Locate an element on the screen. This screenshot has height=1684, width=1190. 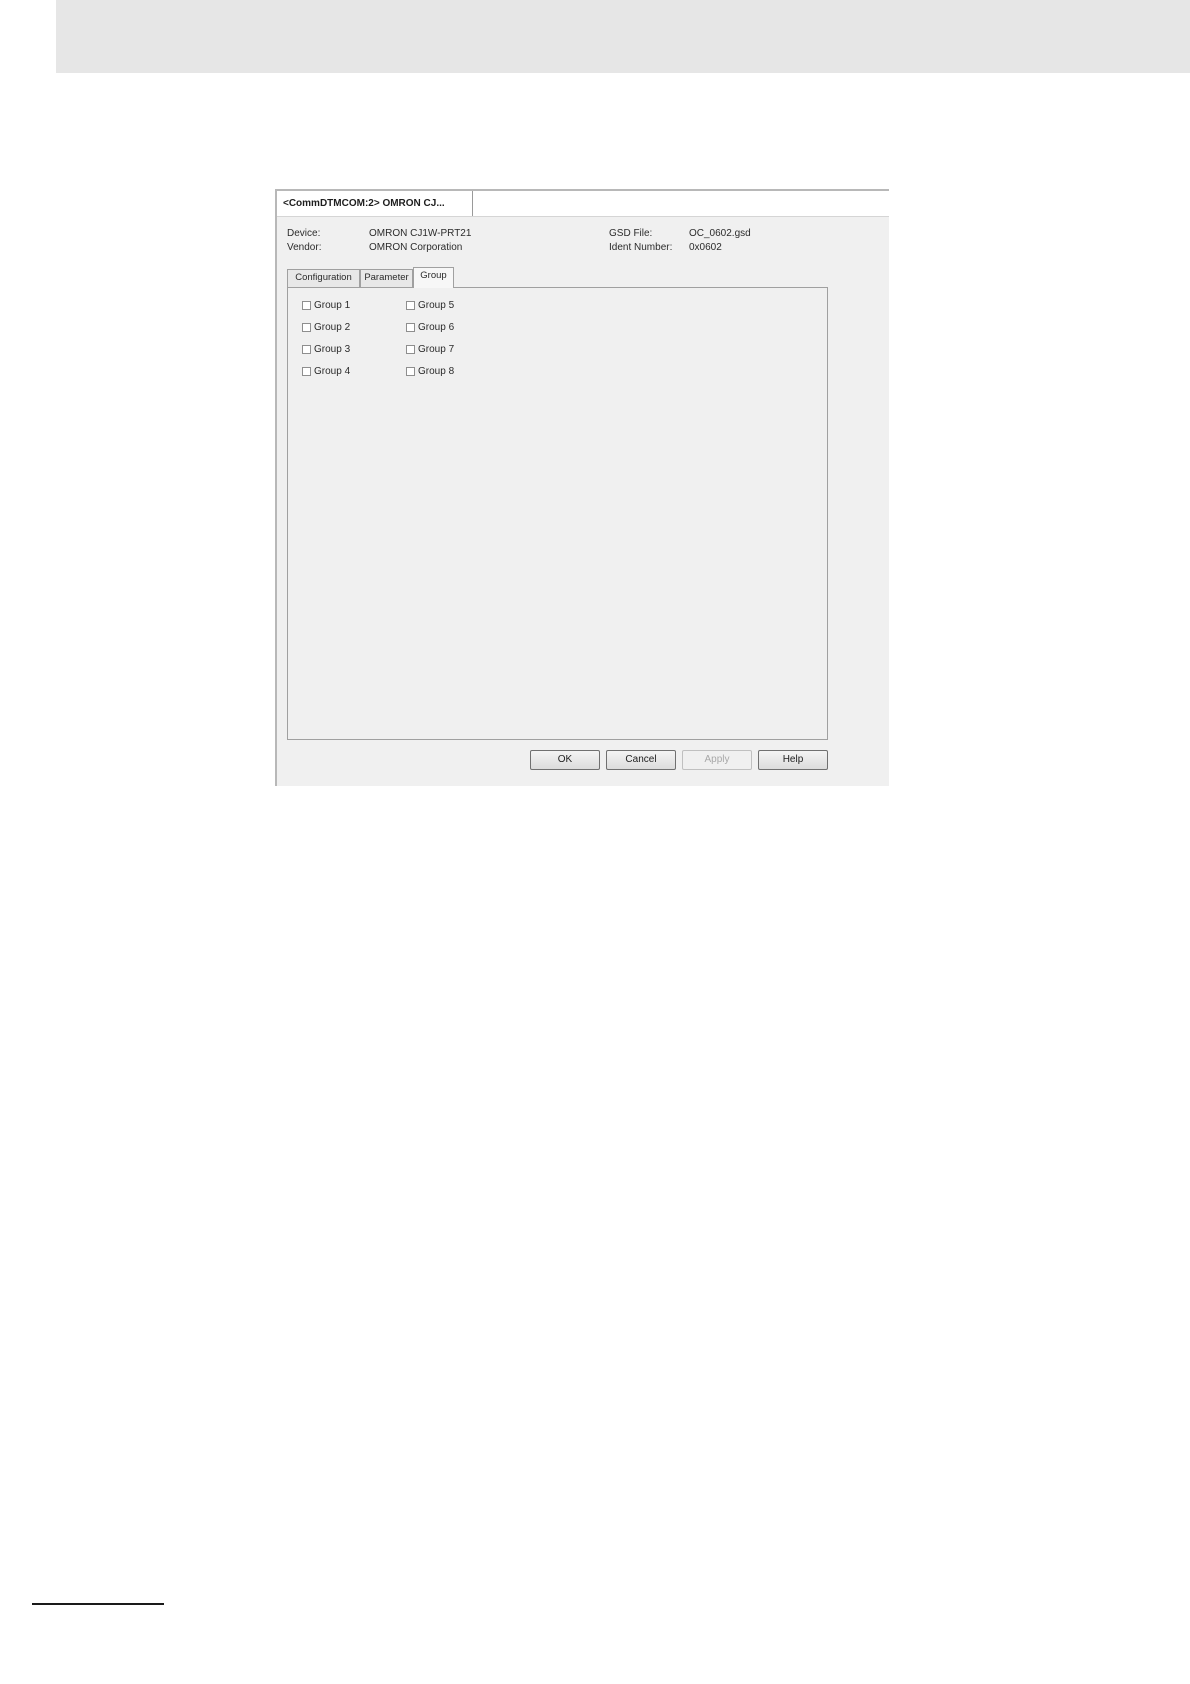
group-8-checkbox: Group 8 is located at coordinates (430, 373).